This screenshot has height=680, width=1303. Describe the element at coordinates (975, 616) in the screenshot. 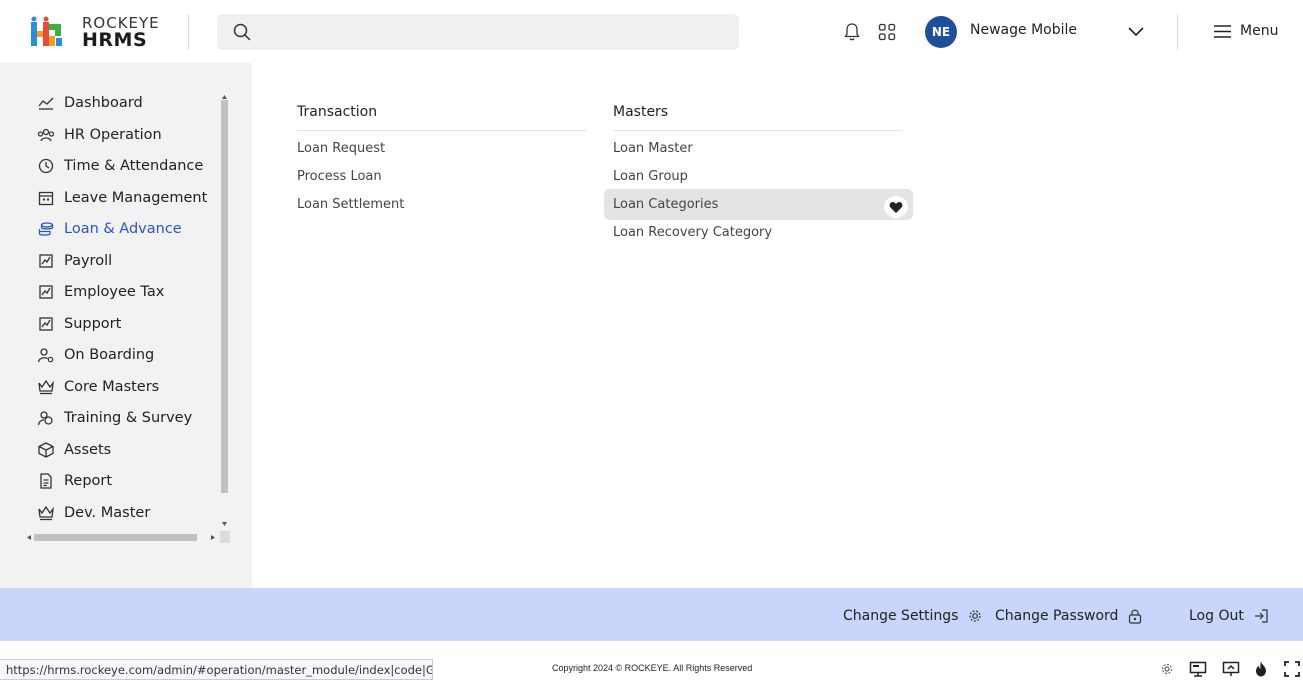

I see `gear-icon` at that location.